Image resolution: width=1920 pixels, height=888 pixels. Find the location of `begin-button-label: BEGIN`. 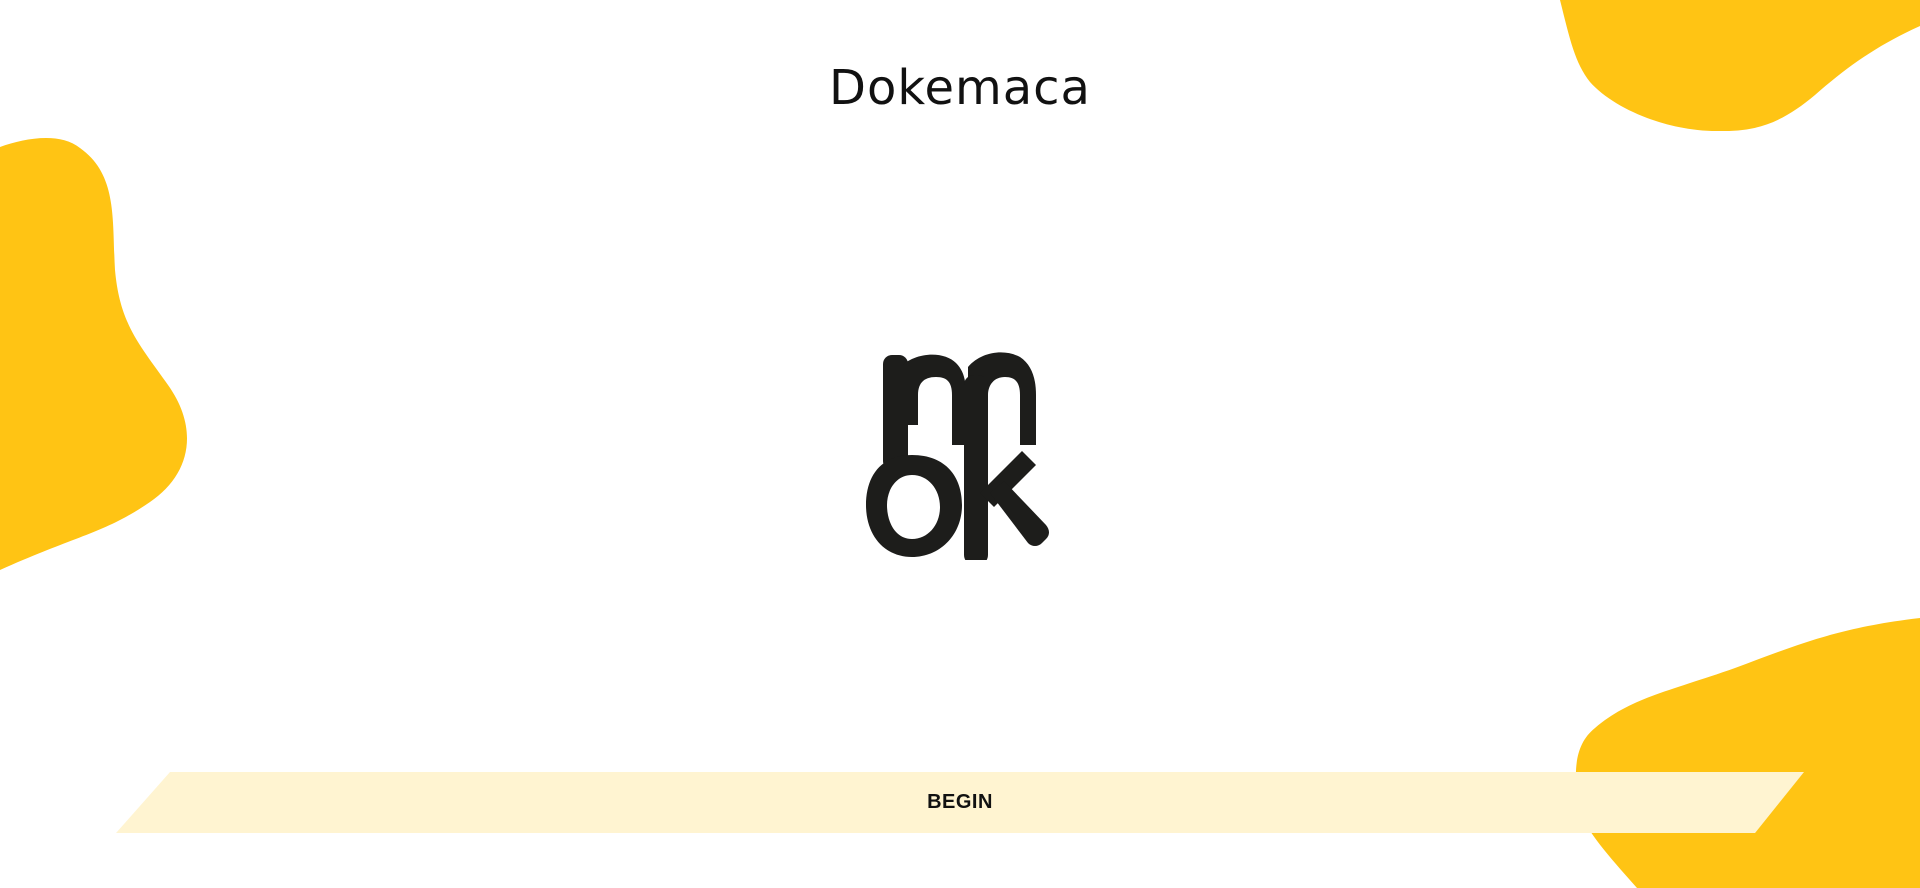

begin-button-label: BEGIN is located at coordinates (960, 802).